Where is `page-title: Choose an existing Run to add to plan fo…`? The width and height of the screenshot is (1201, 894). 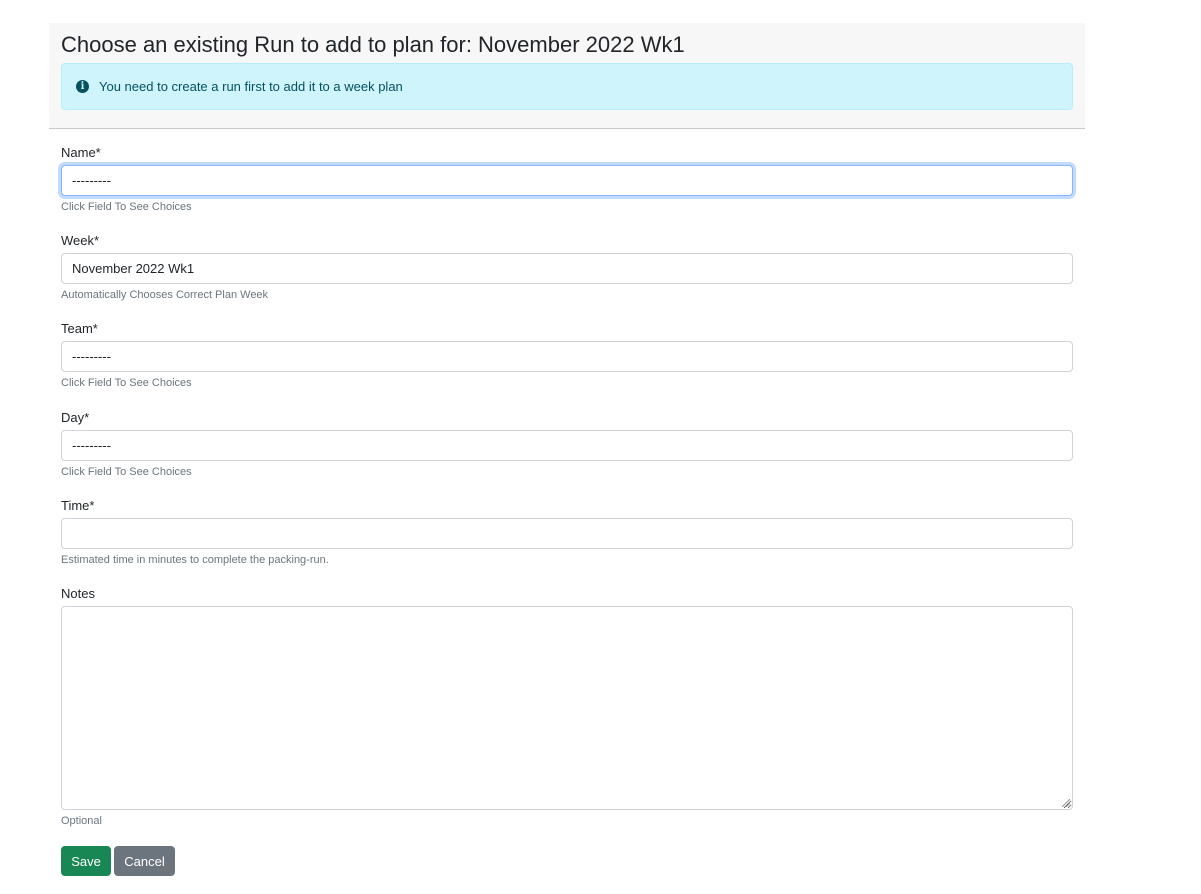 page-title: Choose an existing Run to add to plan fo… is located at coordinates (373, 44).